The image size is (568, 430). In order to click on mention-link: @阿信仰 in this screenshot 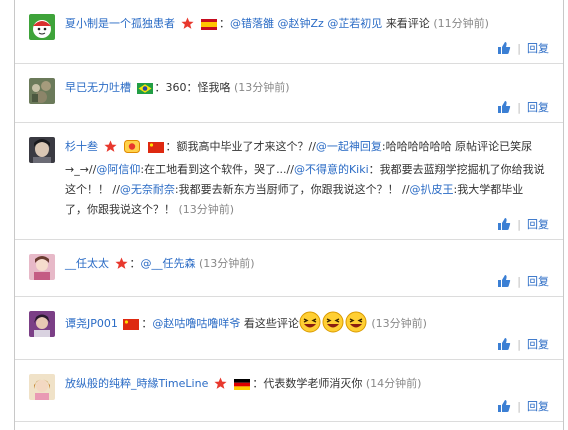, I will do `click(118, 169)`.